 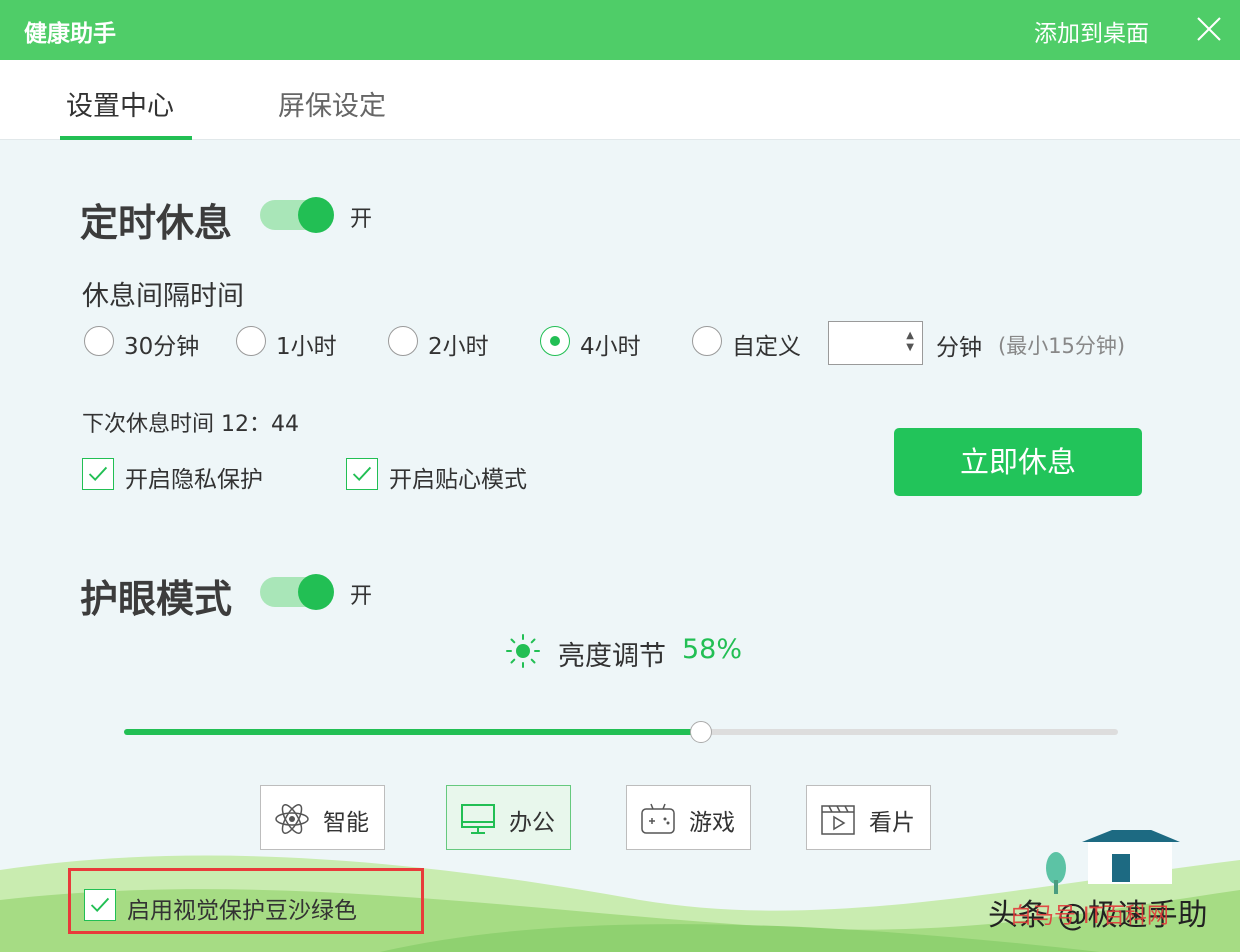 What do you see at coordinates (70, 34) in the screenshot?
I see `app-title: 健康助手` at bounding box center [70, 34].